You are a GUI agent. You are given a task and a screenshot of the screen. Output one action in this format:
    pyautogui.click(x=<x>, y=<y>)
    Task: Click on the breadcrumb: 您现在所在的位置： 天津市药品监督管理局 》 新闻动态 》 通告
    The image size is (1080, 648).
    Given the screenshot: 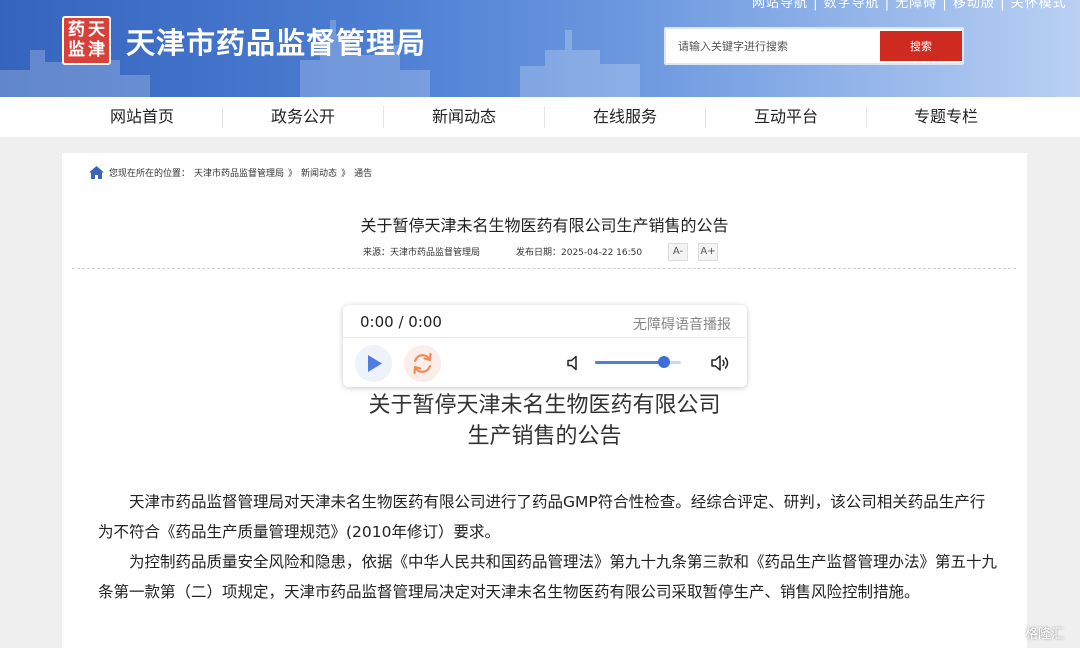 What is the action you would take?
    pyautogui.click(x=232, y=172)
    